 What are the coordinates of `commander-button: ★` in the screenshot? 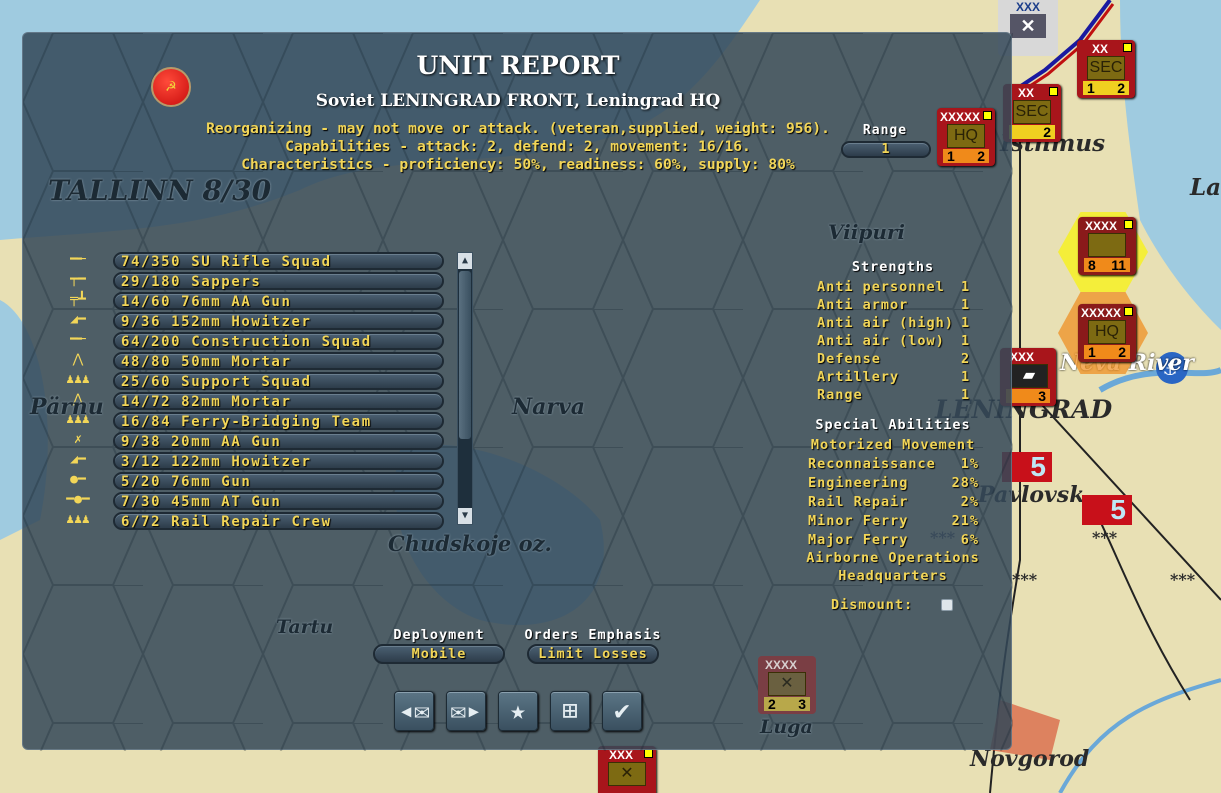 It's located at (518, 711).